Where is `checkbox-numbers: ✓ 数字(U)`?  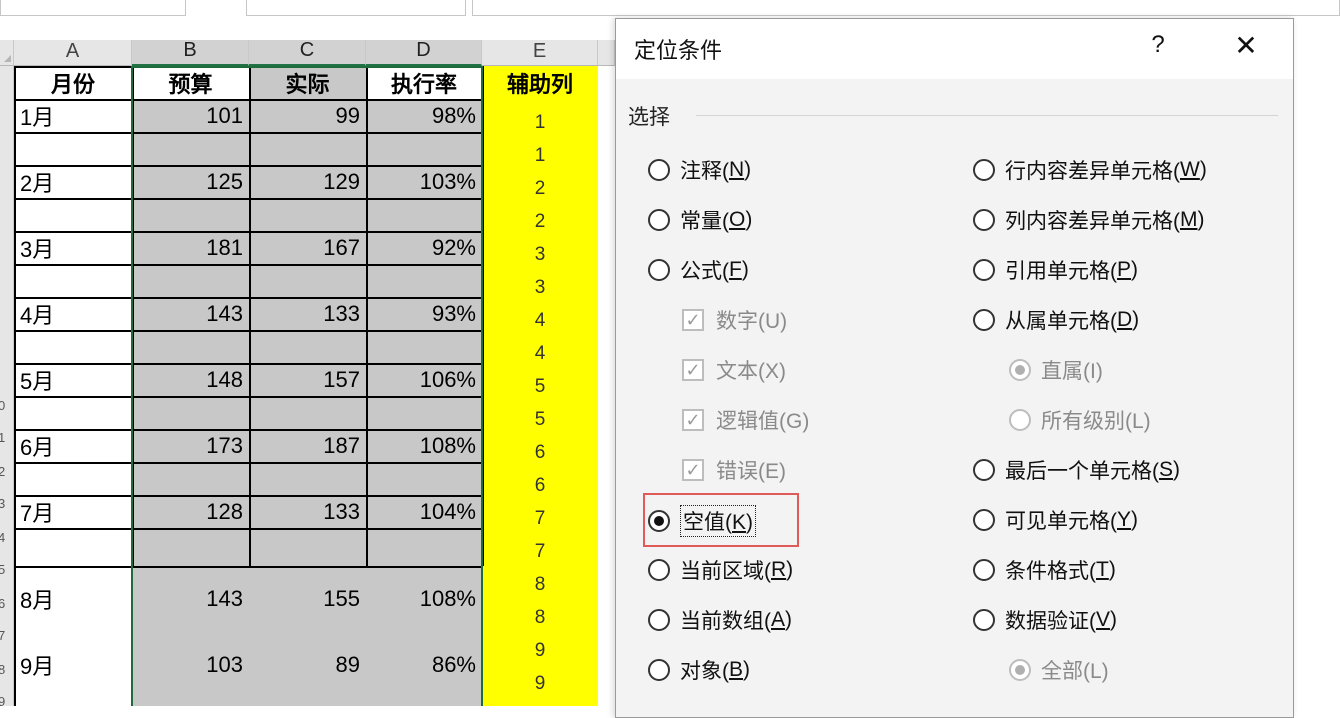 checkbox-numbers: ✓ 数字(U) is located at coordinates (734, 320).